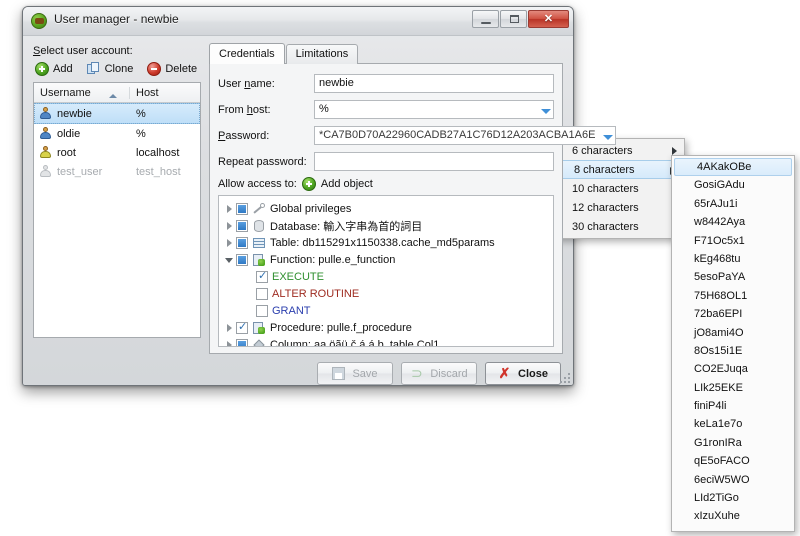 Image resolution: width=800 pixels, height=536 pixels. What do you see at coordinates (615, 226) in the screenshot?
I see `menu-item-30-characters: 30 characters` at bounding box center [615, 226].